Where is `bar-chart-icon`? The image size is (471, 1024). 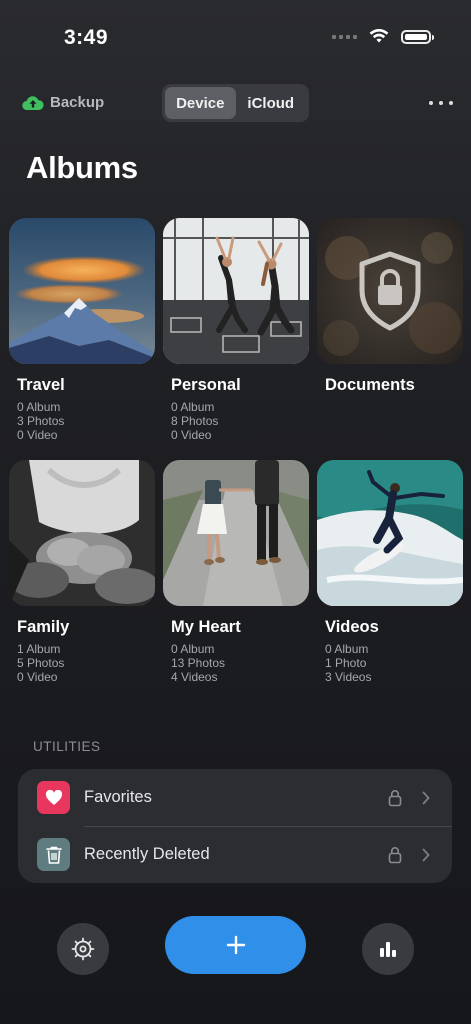
bar-chart-icon is located at coordinates (388, 949).